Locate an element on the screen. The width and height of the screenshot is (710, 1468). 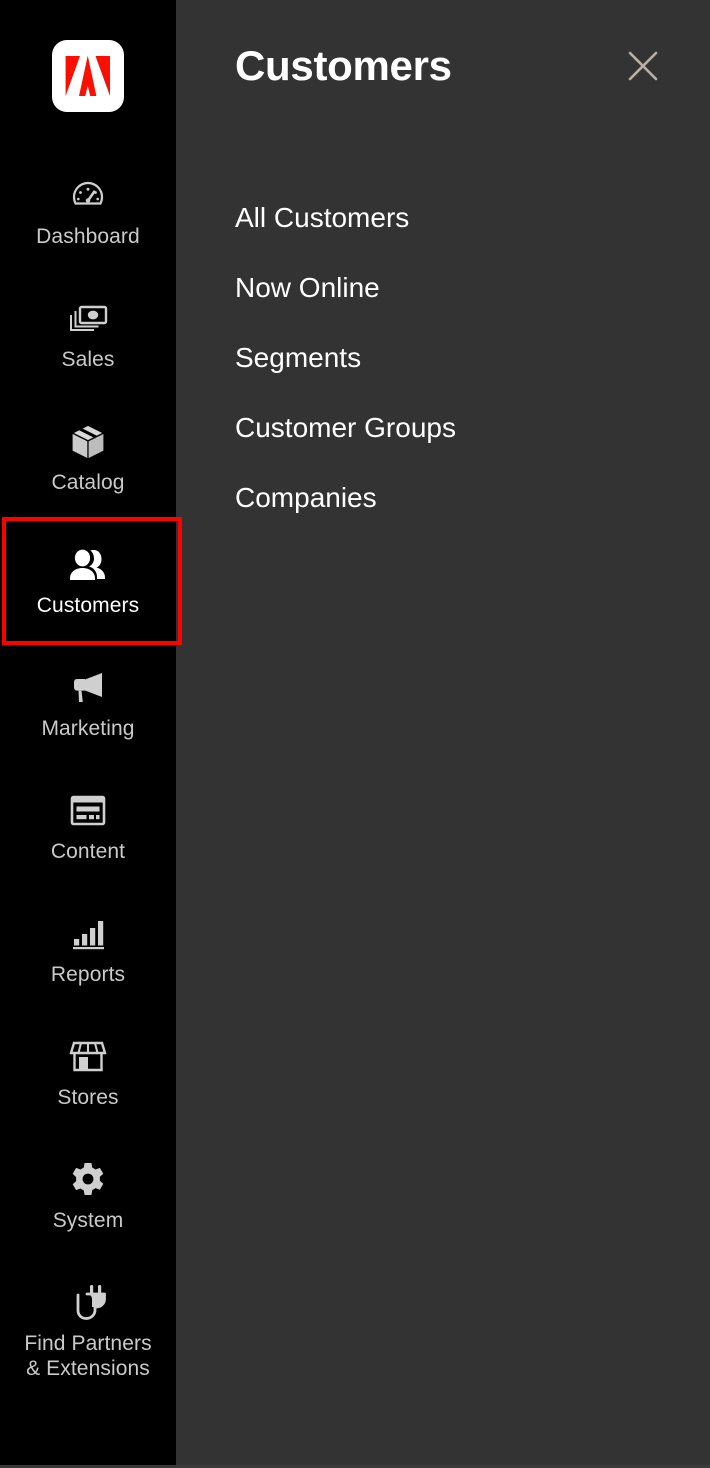
catalog-box-icon is located at coordinates (88, 442).